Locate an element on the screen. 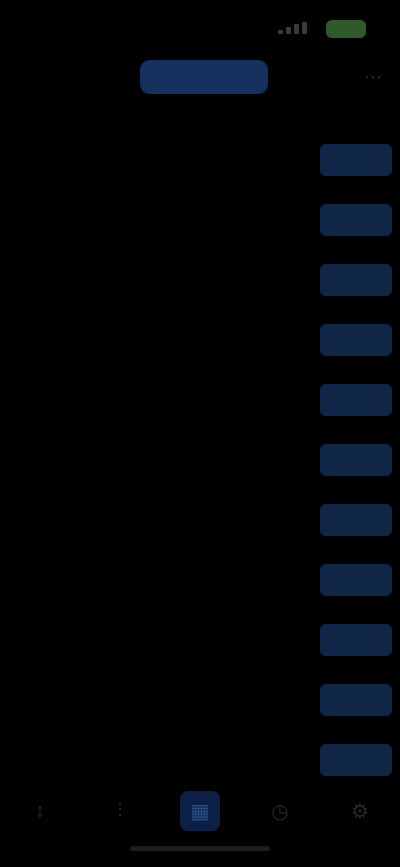 This screenshot has height=867, width=400. section-title is located at coordinates (40, 113).